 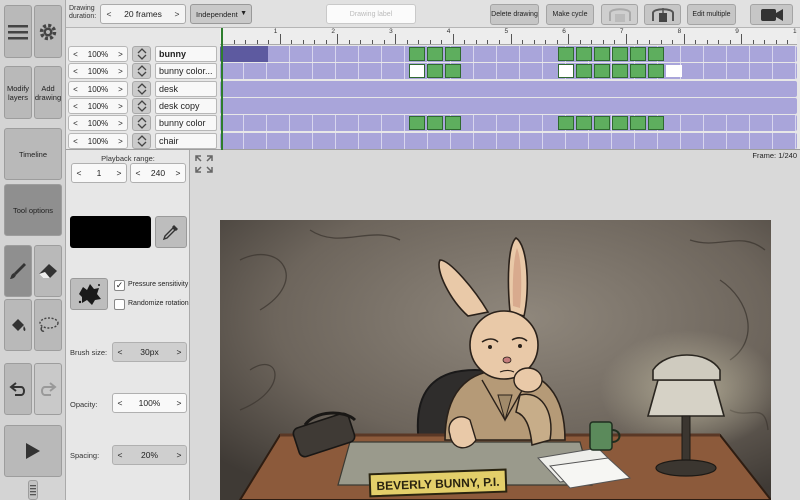 What do you see at coordinates (110, 232) in the screenshot?
I see `color-swatch` at bounding box center [110, 232].